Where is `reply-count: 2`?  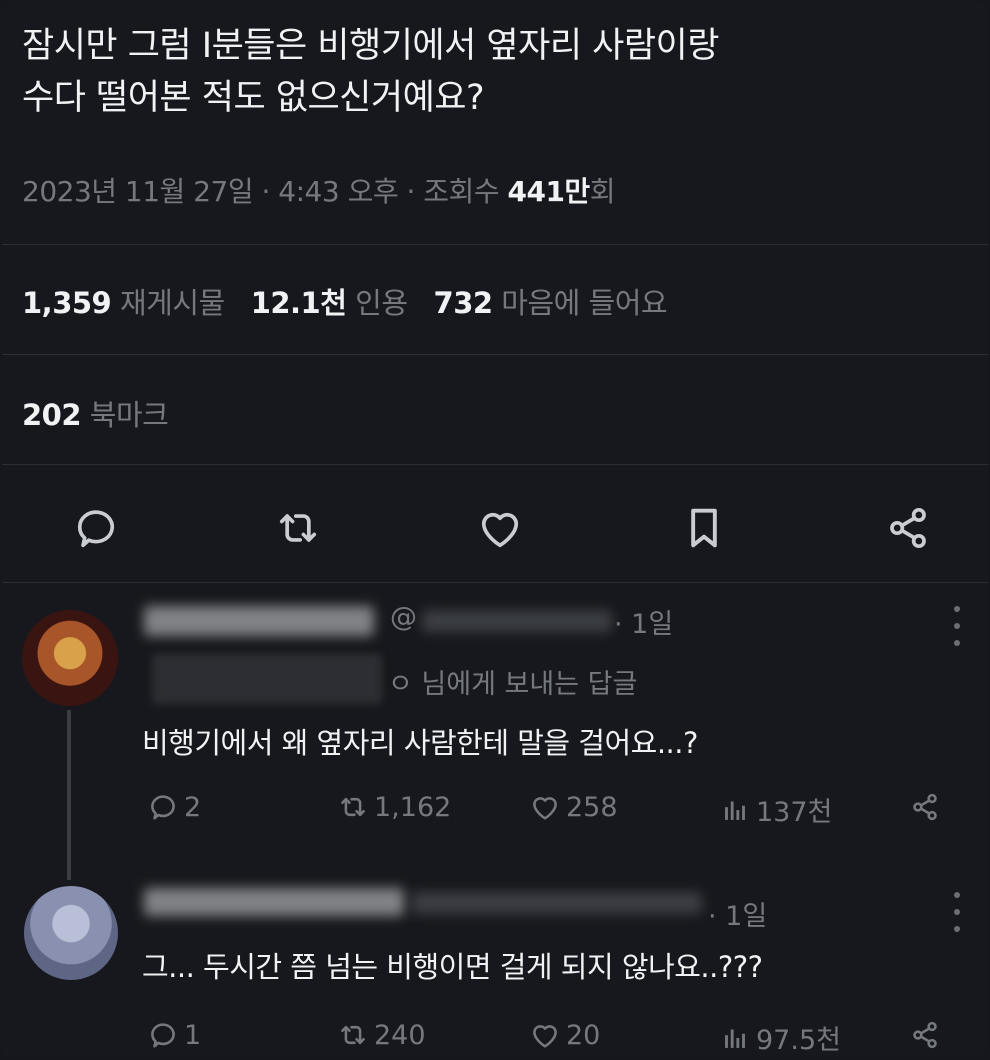
reply-count: 2 is located at coordinates (173, 807).